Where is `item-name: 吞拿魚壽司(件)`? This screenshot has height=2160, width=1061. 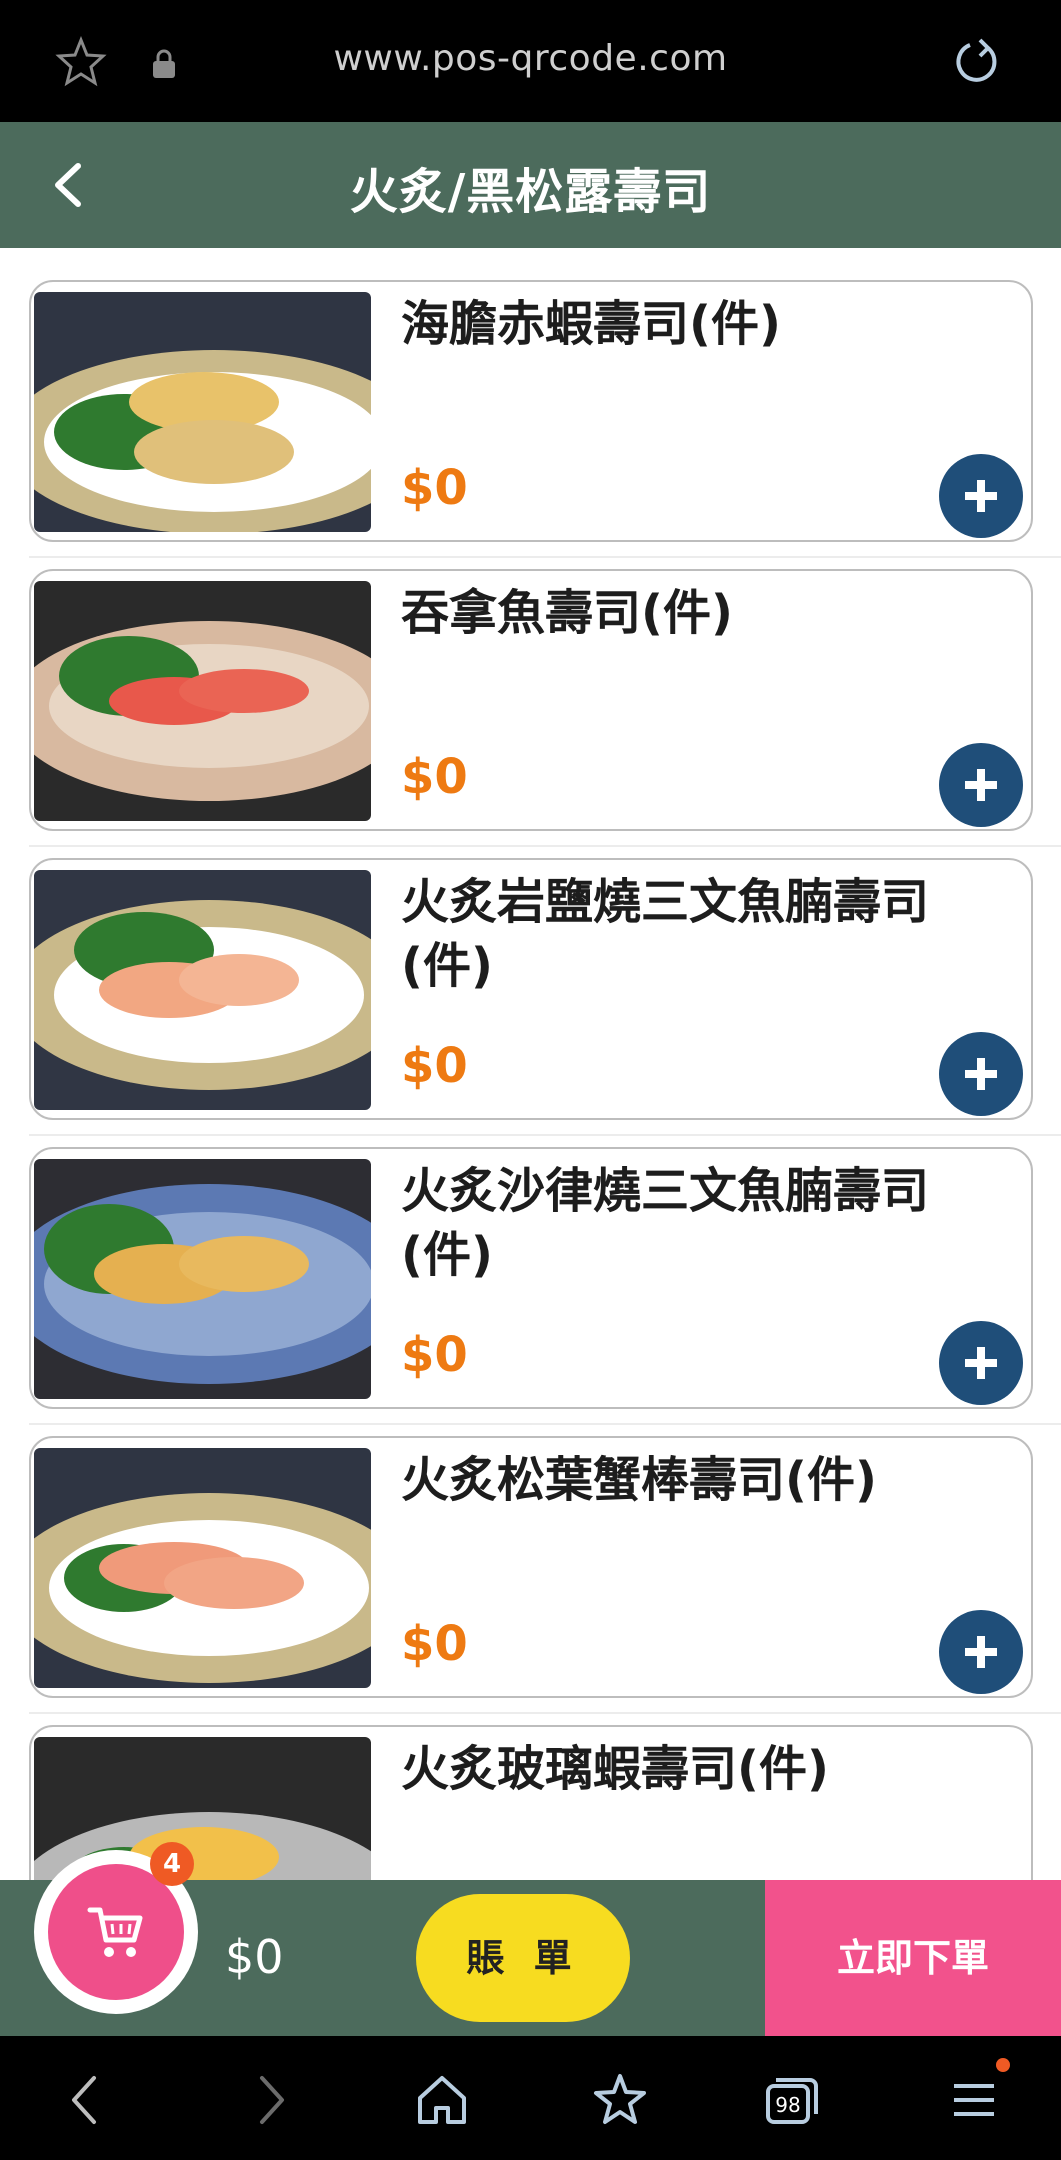 item-name: 吞拿魚壽司(件) is located at coordinates (567, 613).